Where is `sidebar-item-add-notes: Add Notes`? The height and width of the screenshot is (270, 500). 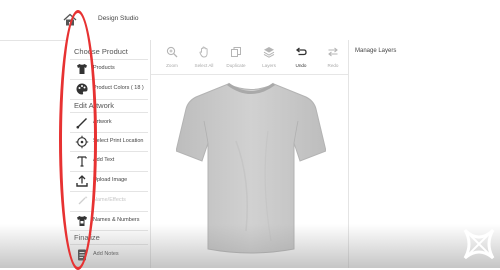
sidebar-item-add-notes: Add Notes is located at coordinates (108, 255).